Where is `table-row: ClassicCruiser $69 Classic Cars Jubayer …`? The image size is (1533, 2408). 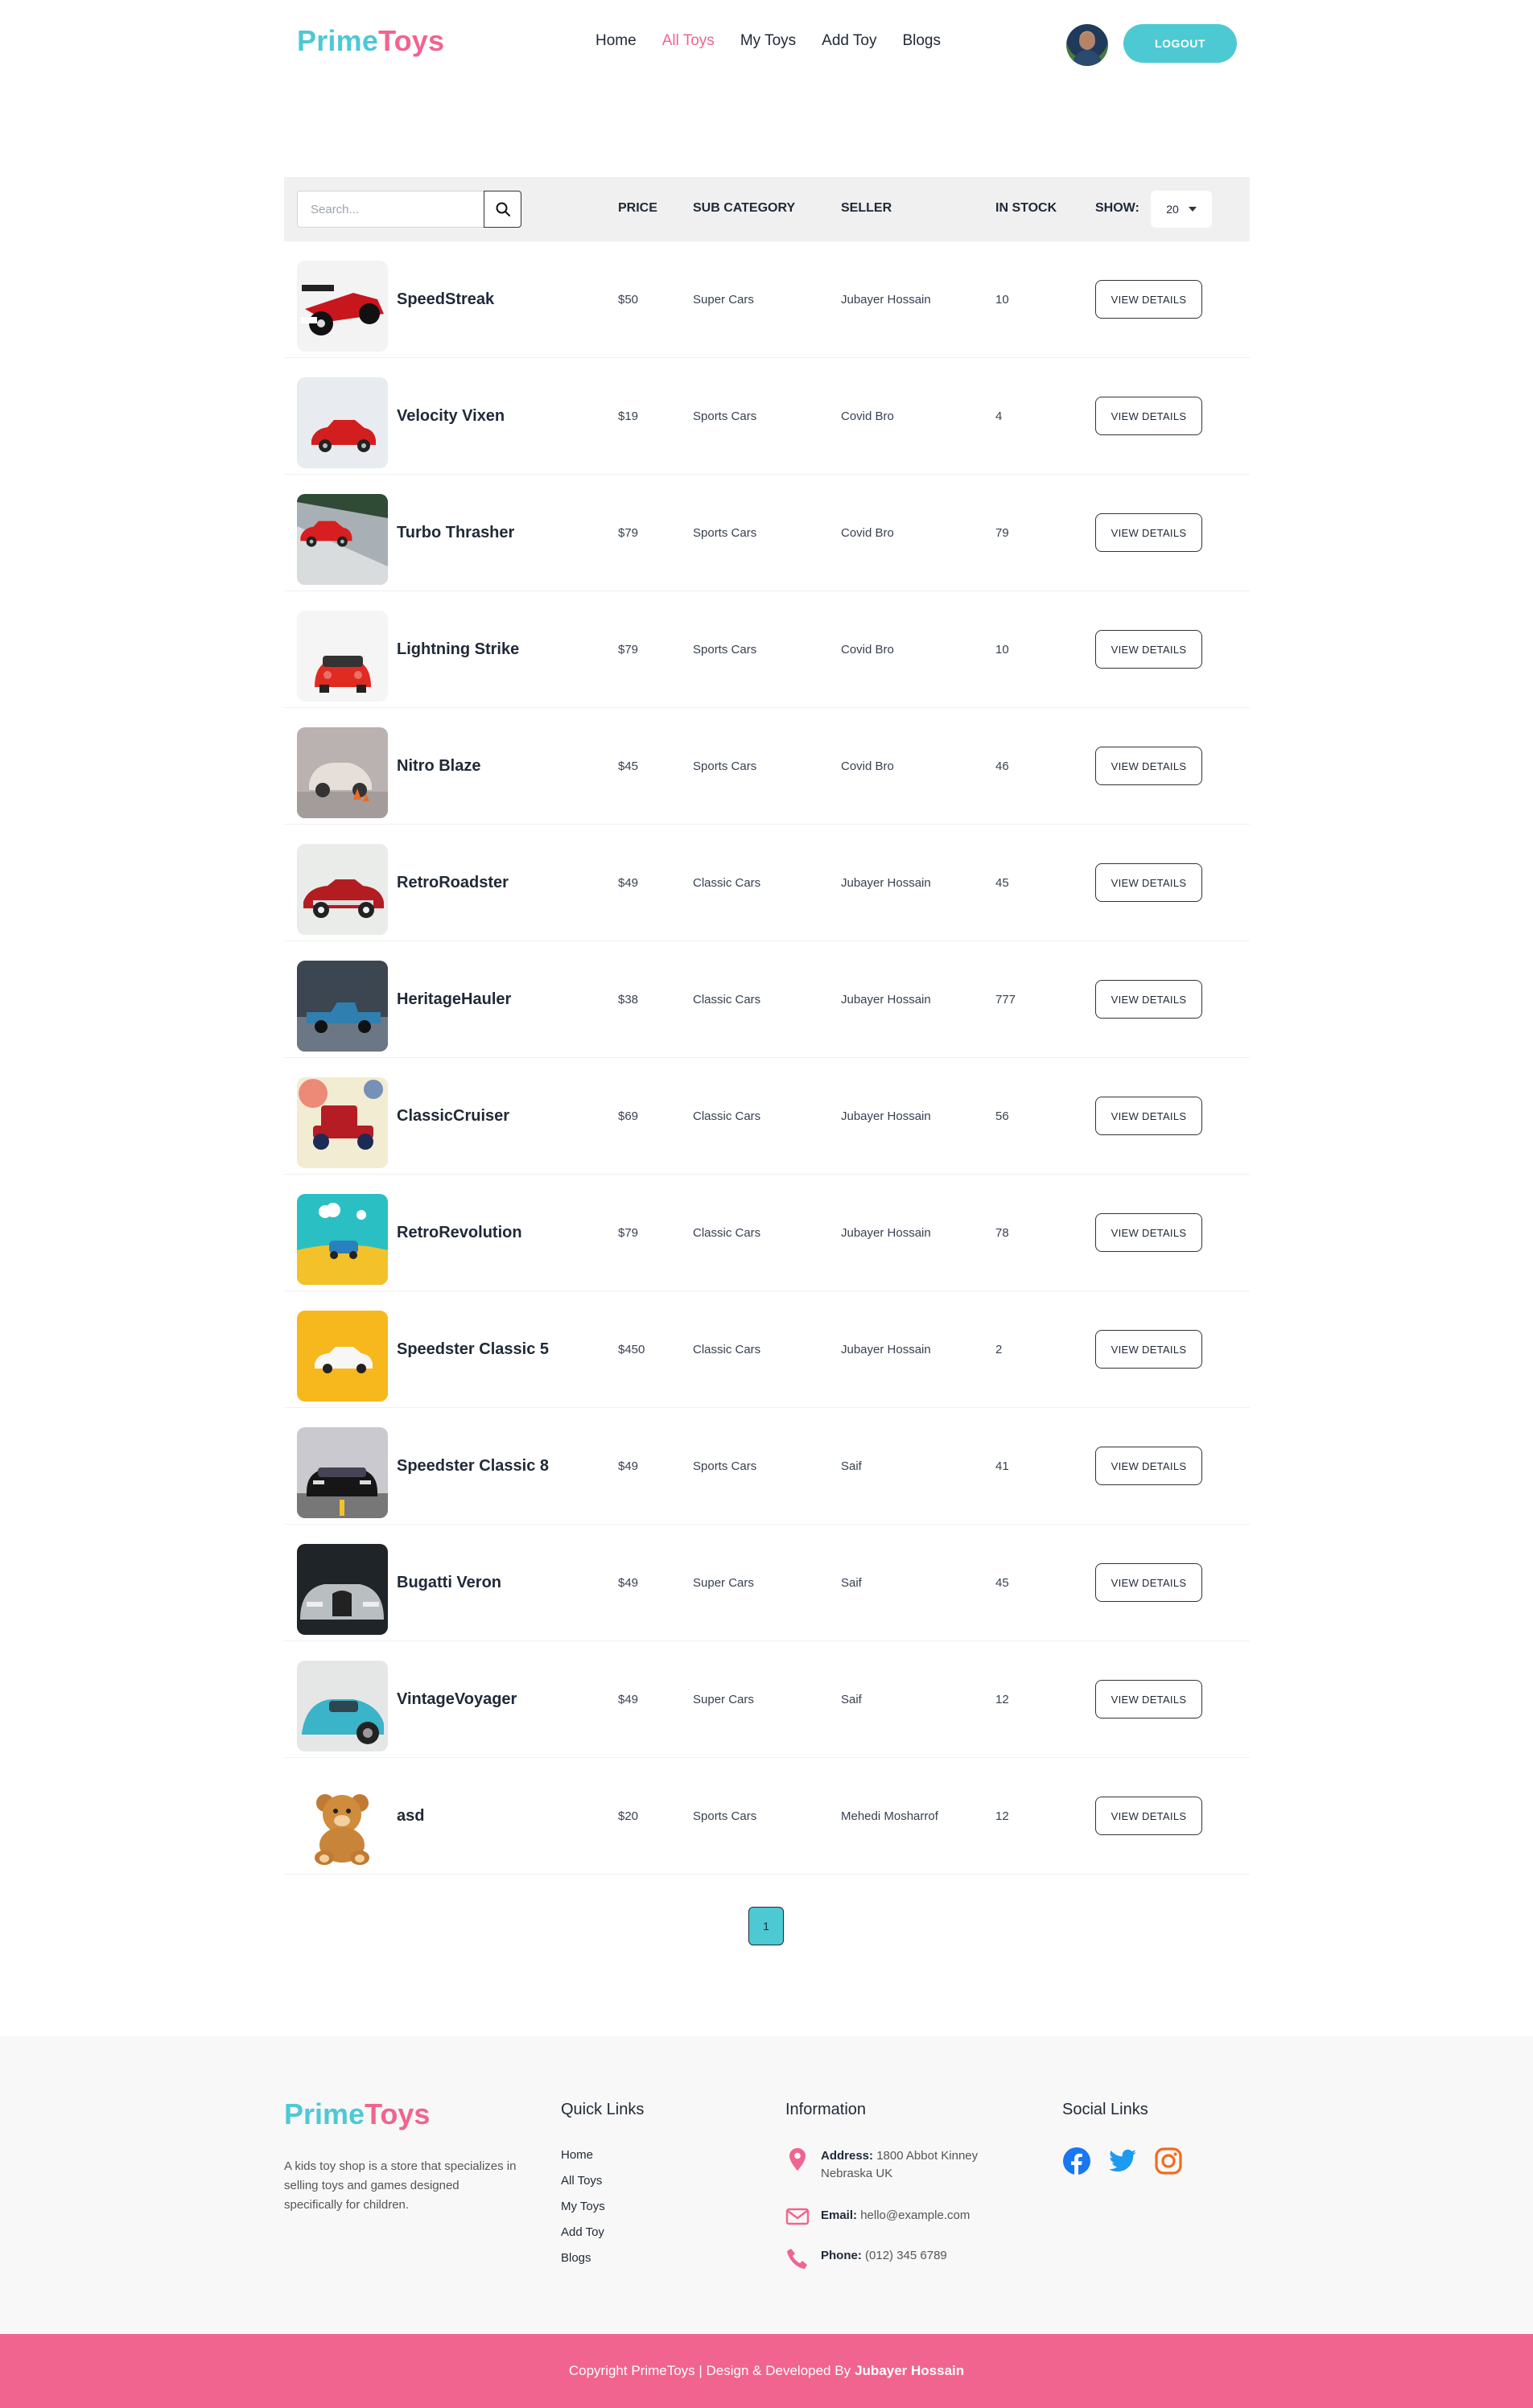
table-row: ClassicCruiser $69 Classic Cars Jubayer … is located at coordinates (767, 1116).